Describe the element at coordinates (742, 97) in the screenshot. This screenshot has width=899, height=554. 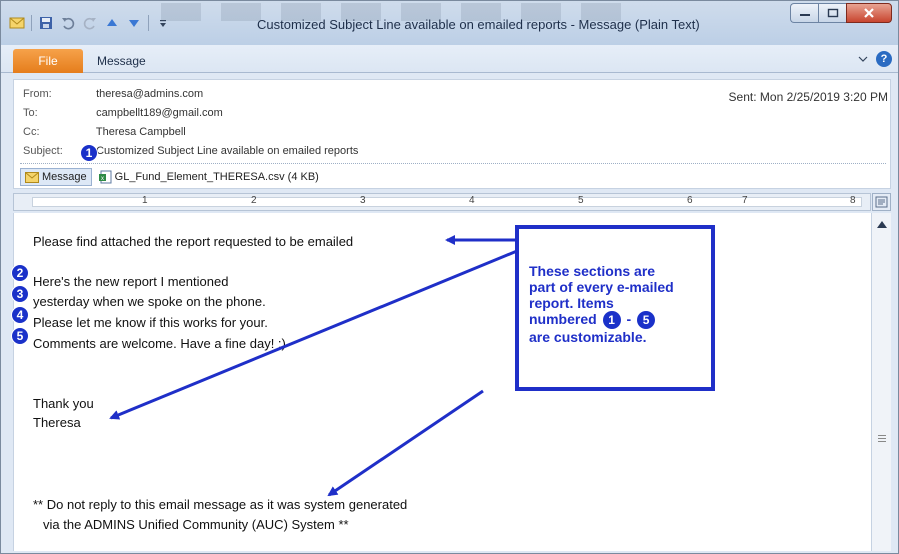
I see `sent-label: Sent:` at that location.